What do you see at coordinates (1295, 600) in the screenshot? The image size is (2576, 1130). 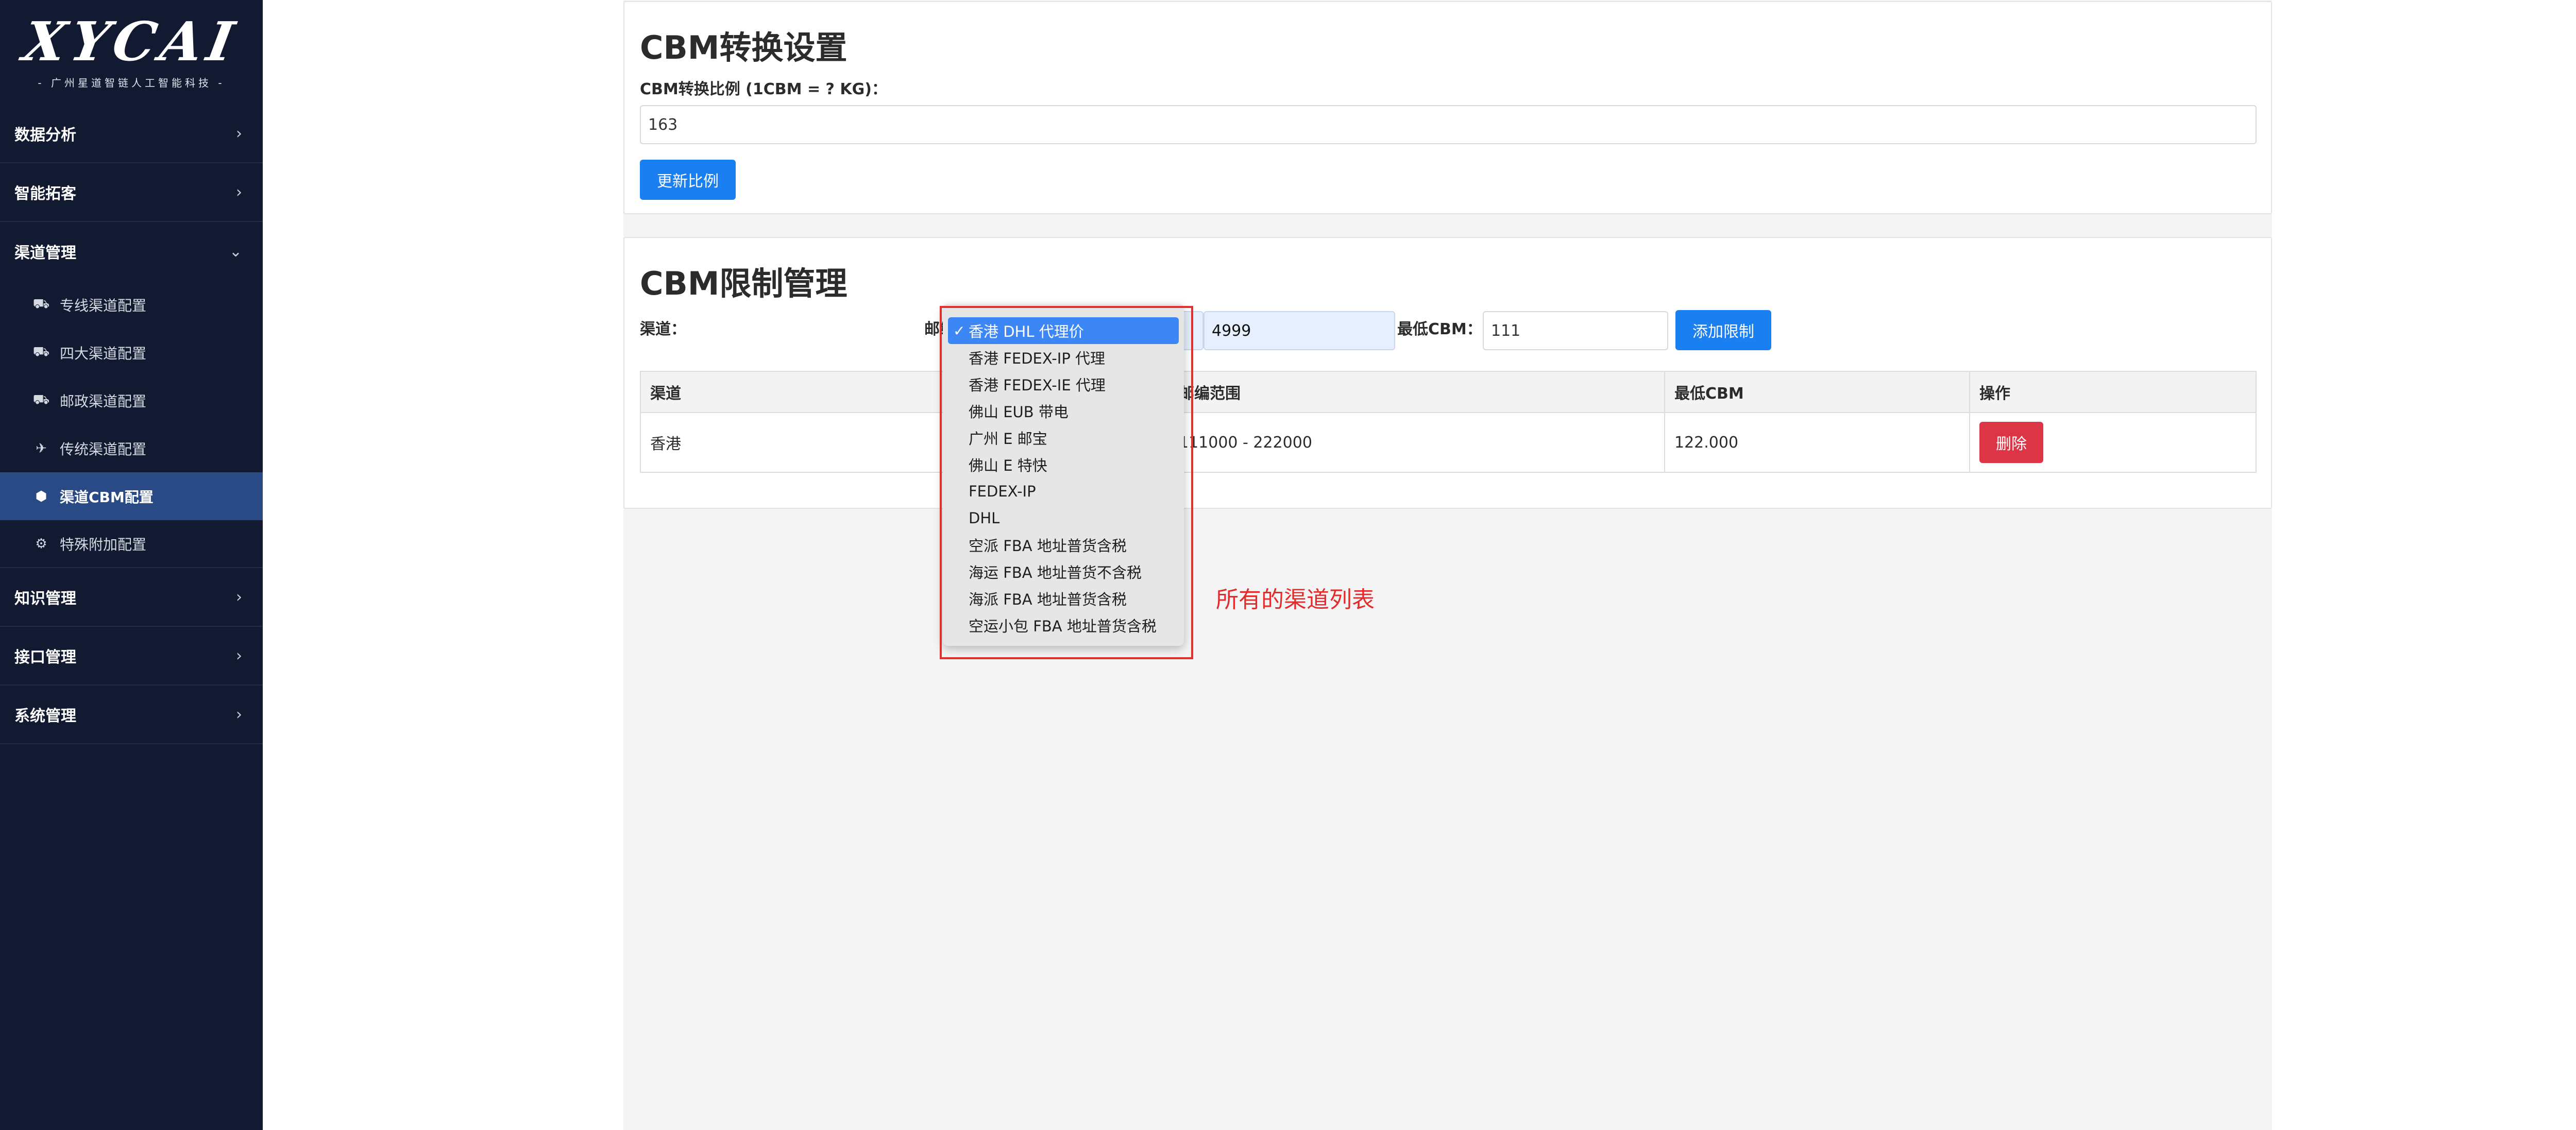 I see `annotation-label: 所有的渠道列表` at bounding box center [1295, 600].